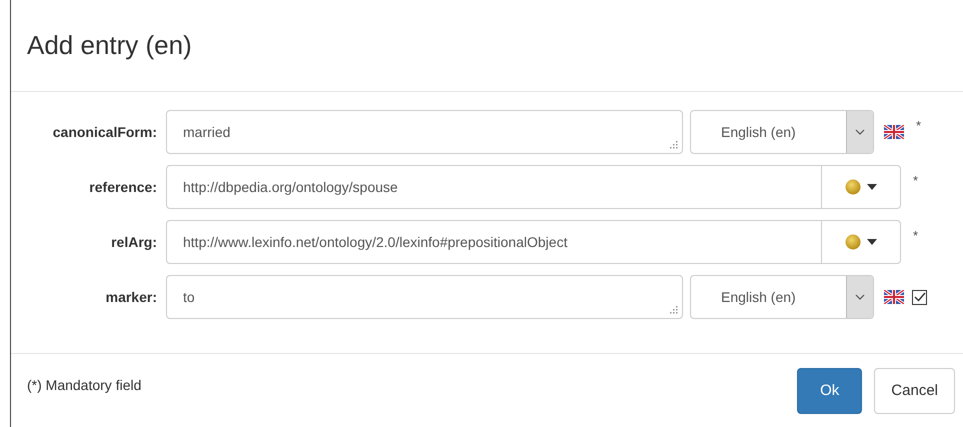  I want to click on dialog-title: Add entry (en), so click(109, 45).